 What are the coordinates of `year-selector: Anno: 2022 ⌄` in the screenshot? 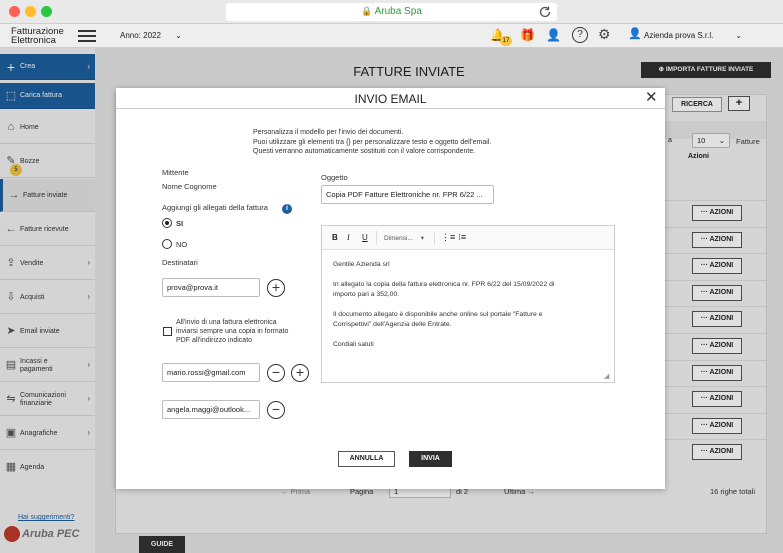 It's located at (151, 35).